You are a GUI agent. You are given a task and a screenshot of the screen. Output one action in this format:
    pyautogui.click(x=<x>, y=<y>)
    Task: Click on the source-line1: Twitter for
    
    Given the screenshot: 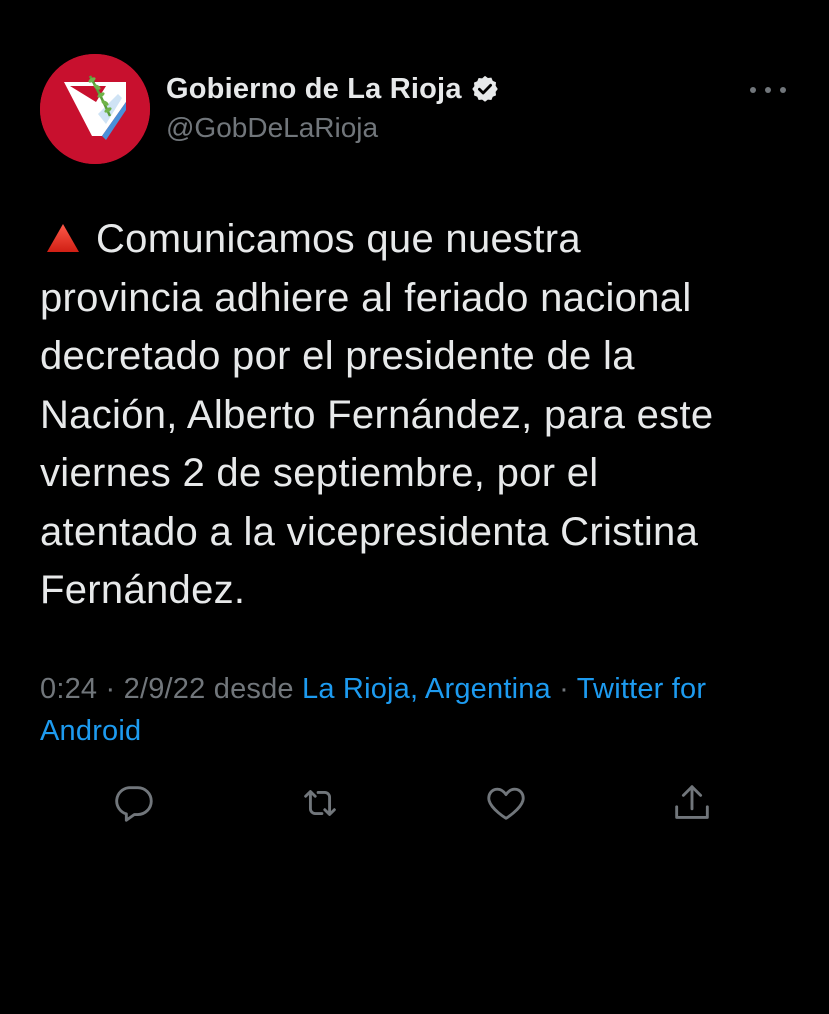 What is the action you would take?
    pyautogui.click(x=641, y=689)
    